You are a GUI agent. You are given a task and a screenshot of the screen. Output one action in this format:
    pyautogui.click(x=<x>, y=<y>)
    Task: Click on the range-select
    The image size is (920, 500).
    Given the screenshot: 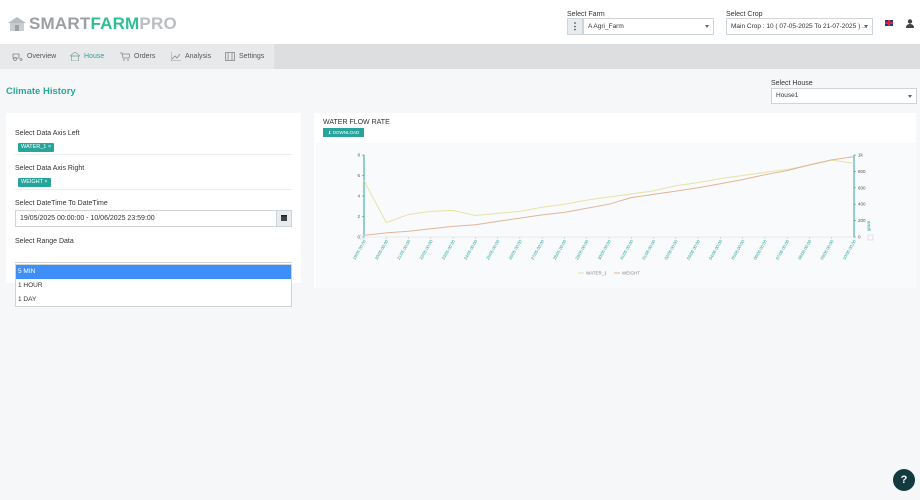 What is the action you would take?
    pyautogui.click(x=153, y=256)
    